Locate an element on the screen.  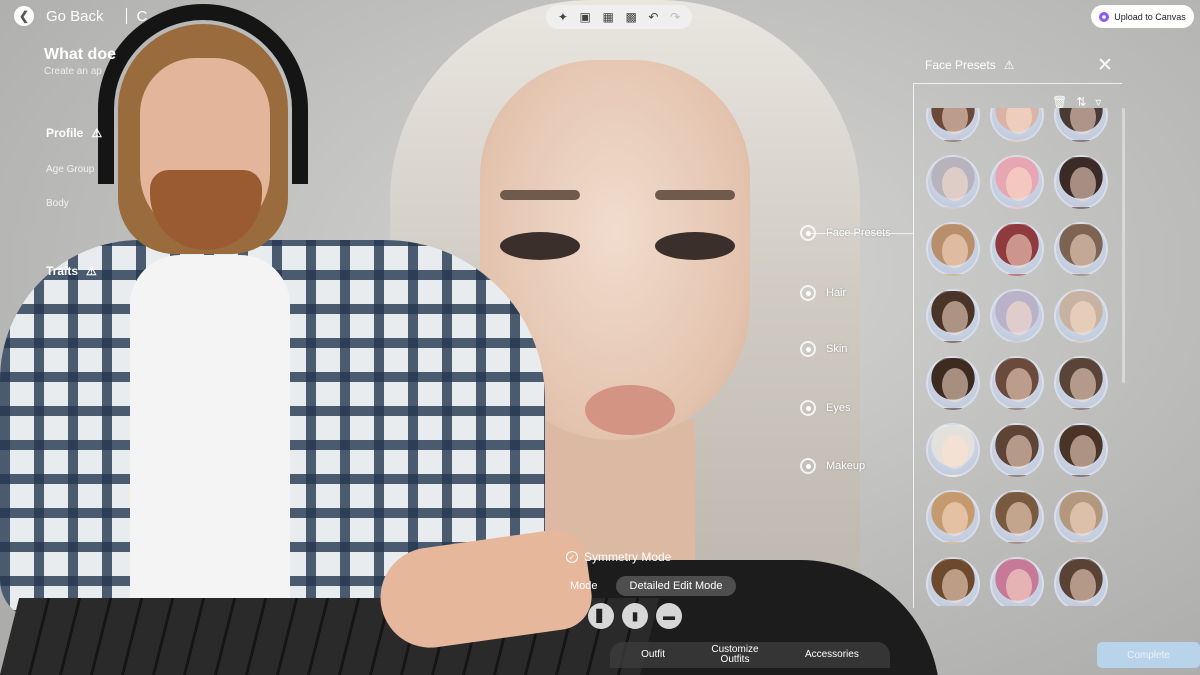
face-presets-header: Face Presets ⚠ ✕ is located at coordinates (1020, 65).